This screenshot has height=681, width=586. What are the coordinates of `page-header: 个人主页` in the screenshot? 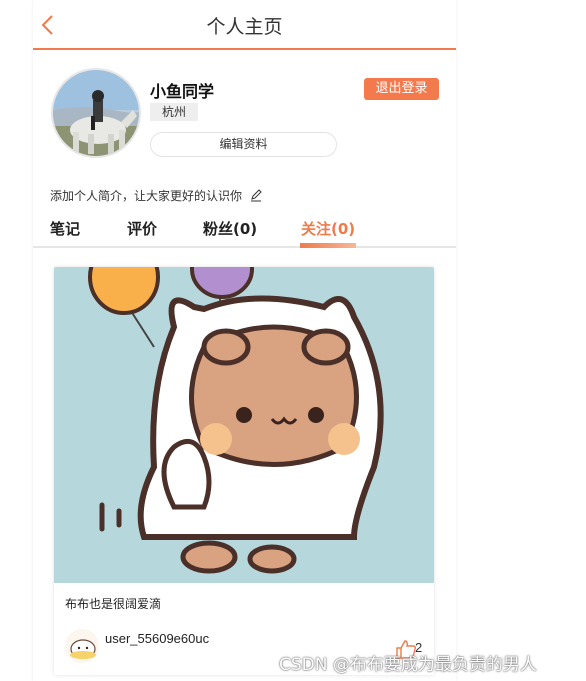 It's located at (244, 25).